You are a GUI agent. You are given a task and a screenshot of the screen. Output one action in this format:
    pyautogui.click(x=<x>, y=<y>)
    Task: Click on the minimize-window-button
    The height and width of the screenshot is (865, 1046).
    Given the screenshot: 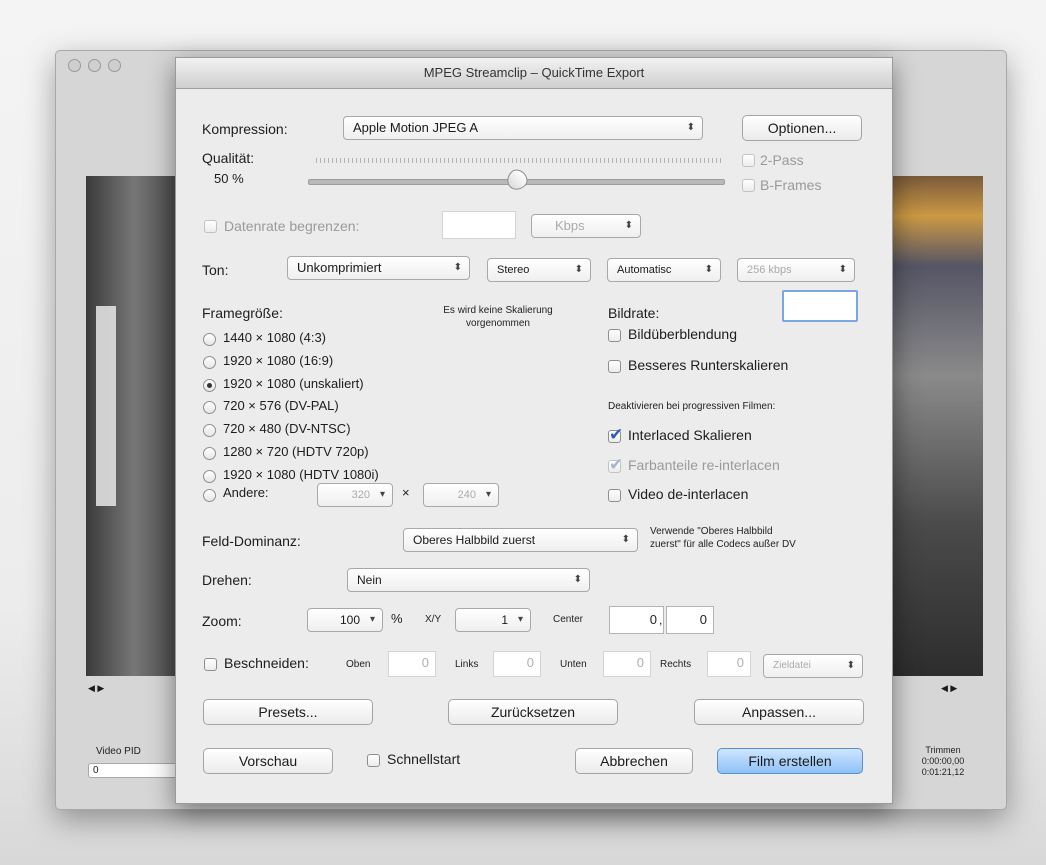 What is the action you would take?
    pyautogui.click(x=94, y=65)
    